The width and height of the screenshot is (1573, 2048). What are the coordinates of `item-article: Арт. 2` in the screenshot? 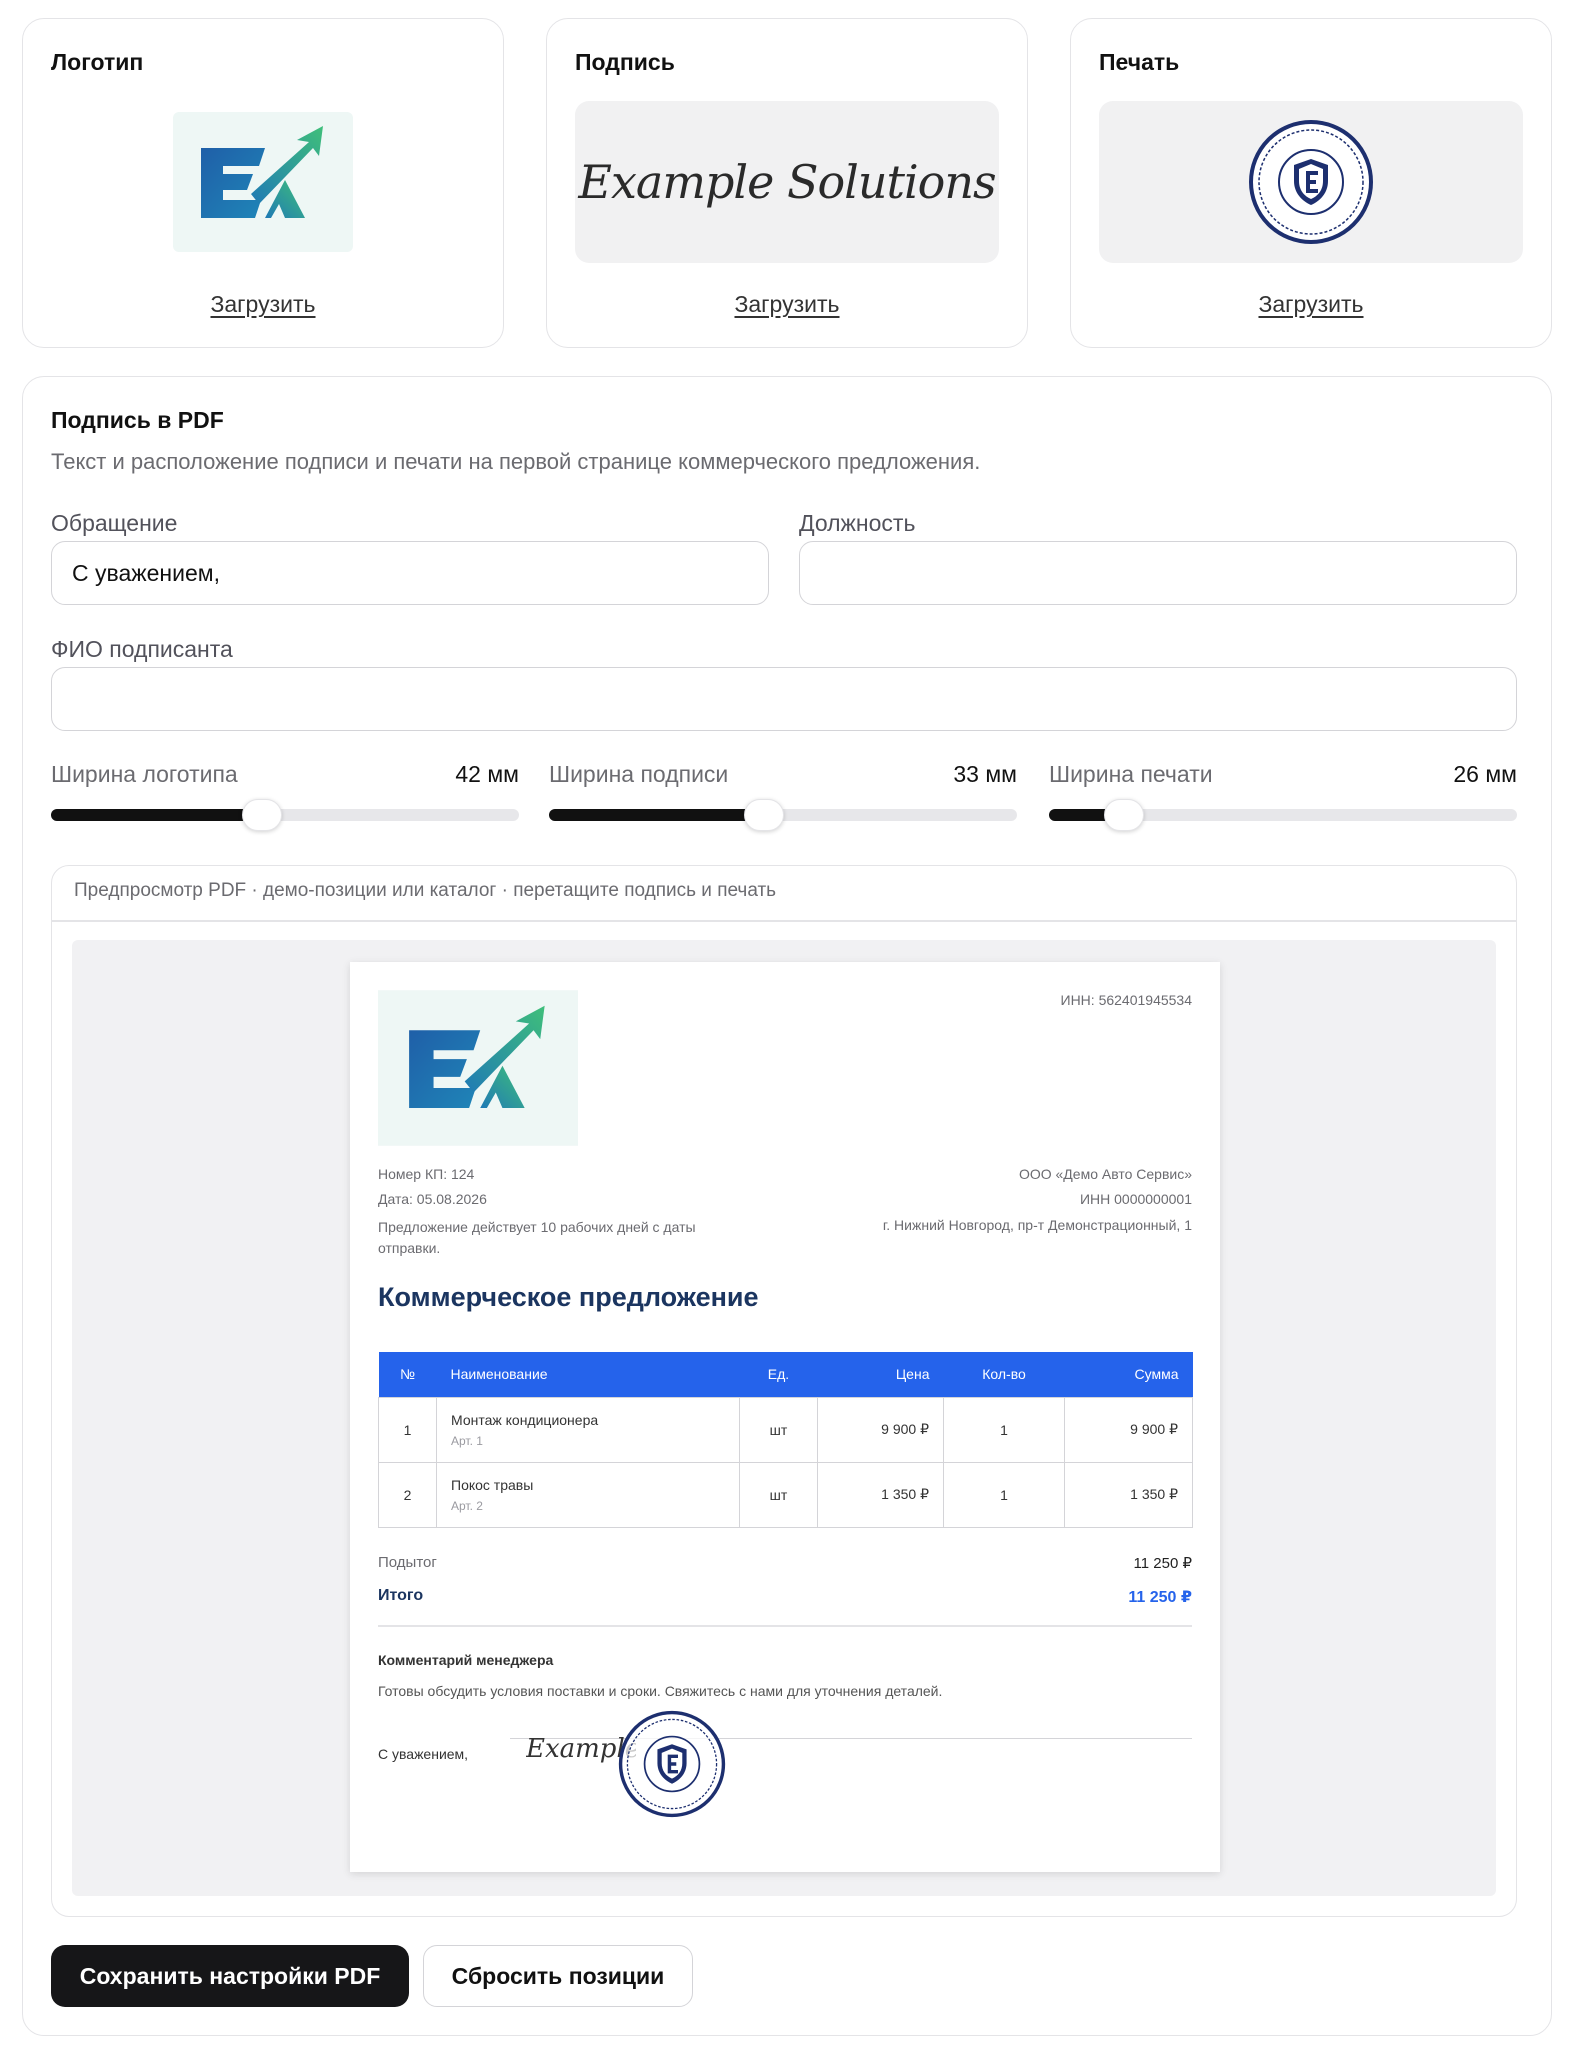 It's located at (467, 1505).